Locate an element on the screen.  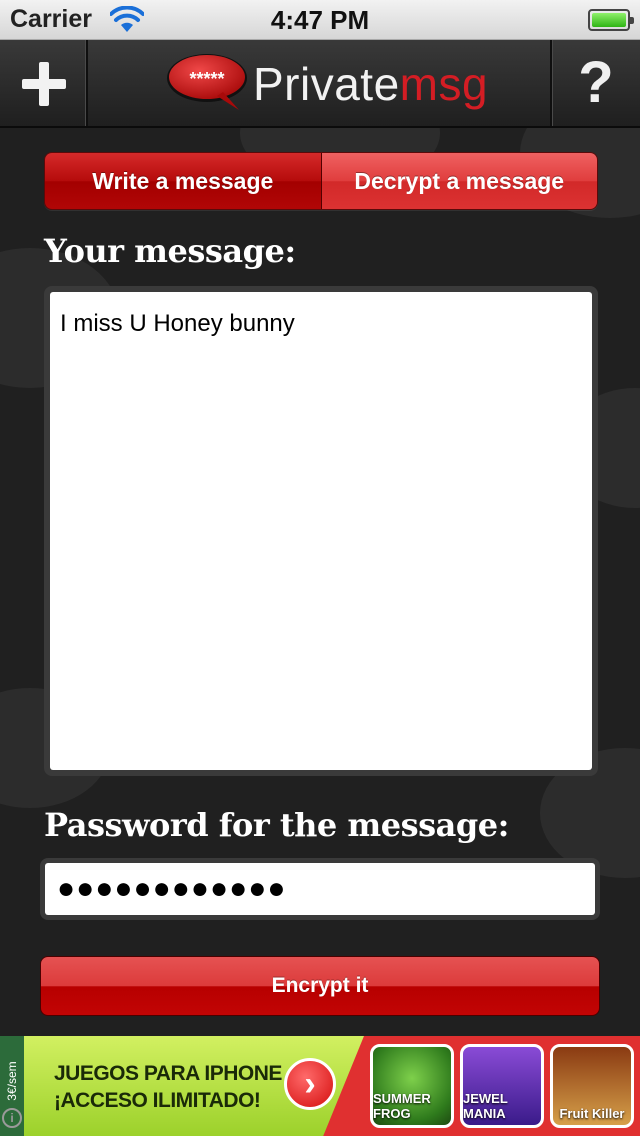
mode-tabs: Write a message Decrypt a message is located at coordinates (321, 181).